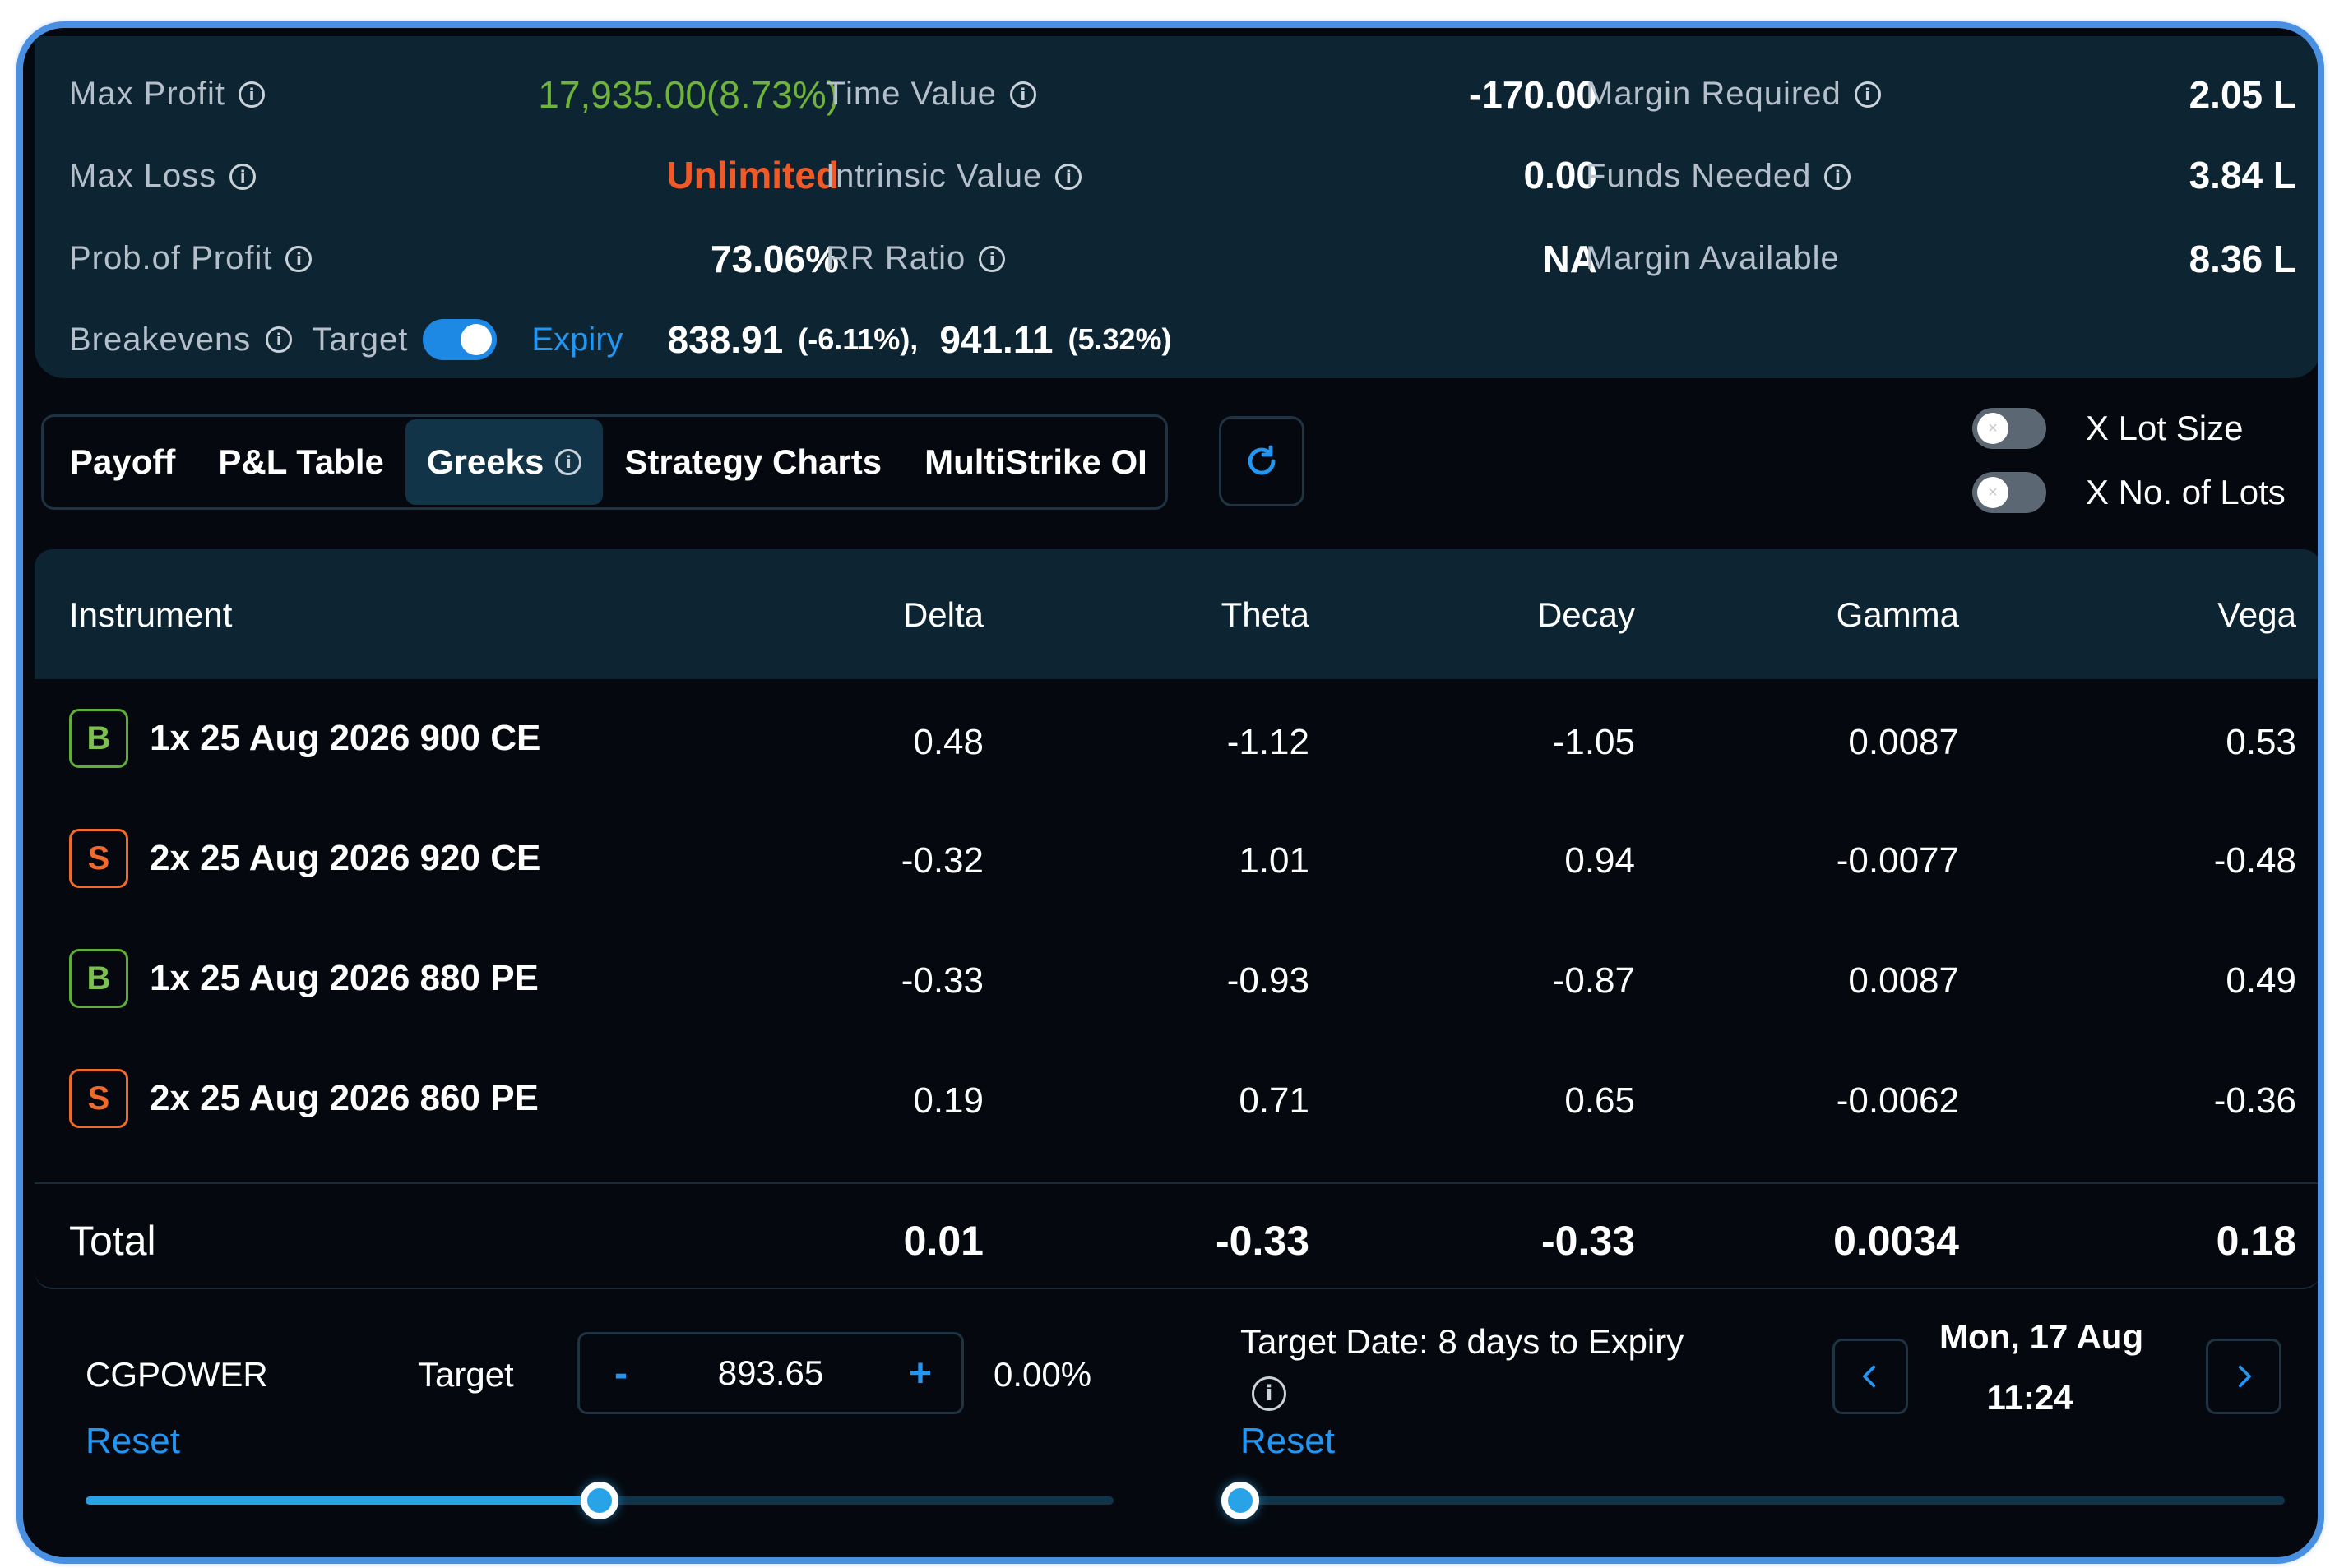 This screenshot has width=2344, height=1568. I want to click on target-price-value: 893.65, so click(770, 1373).